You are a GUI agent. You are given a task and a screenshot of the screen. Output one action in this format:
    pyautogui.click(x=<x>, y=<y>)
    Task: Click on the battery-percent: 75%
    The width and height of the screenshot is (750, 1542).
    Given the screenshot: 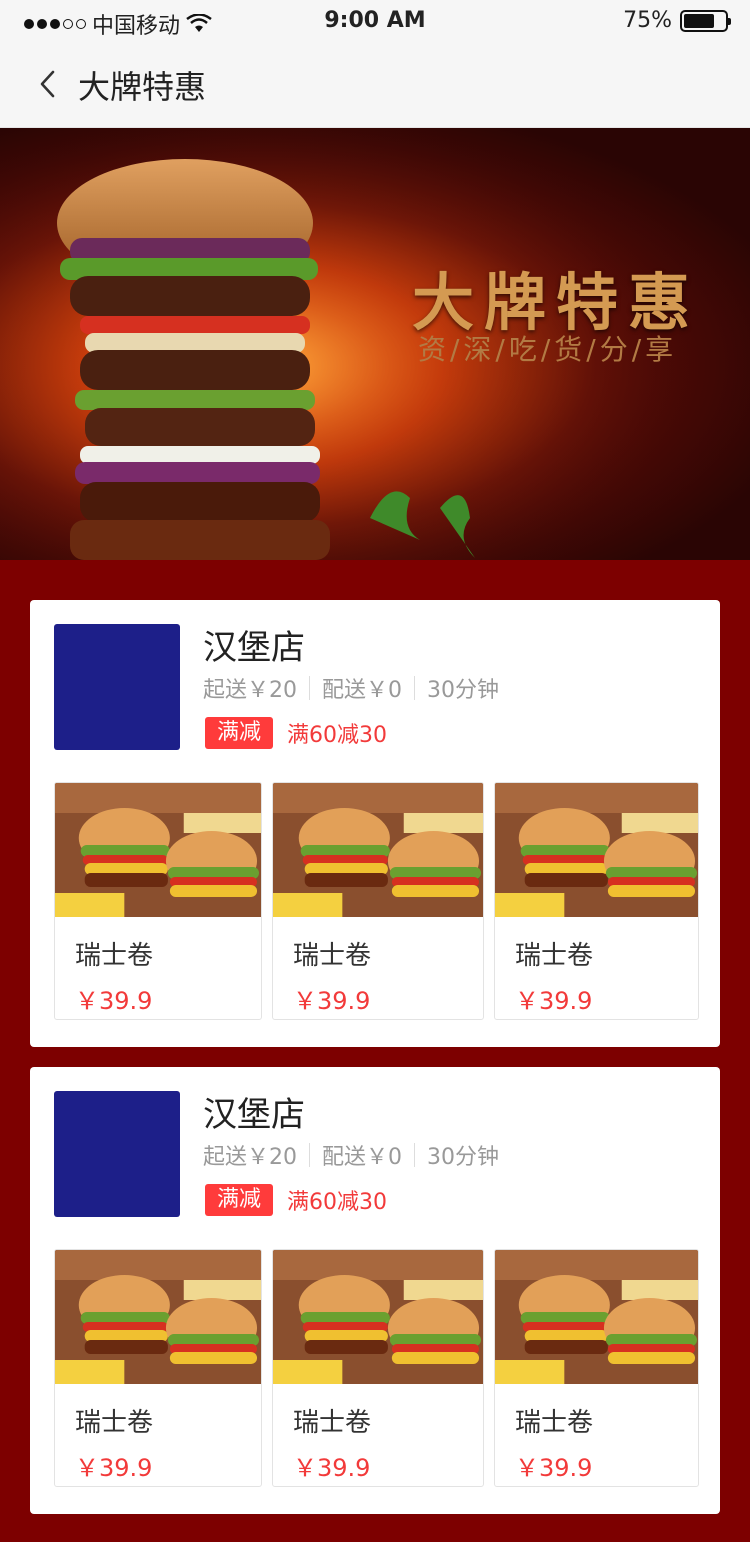 What is the action you would take?
    pyautogui.click(x=647, y=20)
    